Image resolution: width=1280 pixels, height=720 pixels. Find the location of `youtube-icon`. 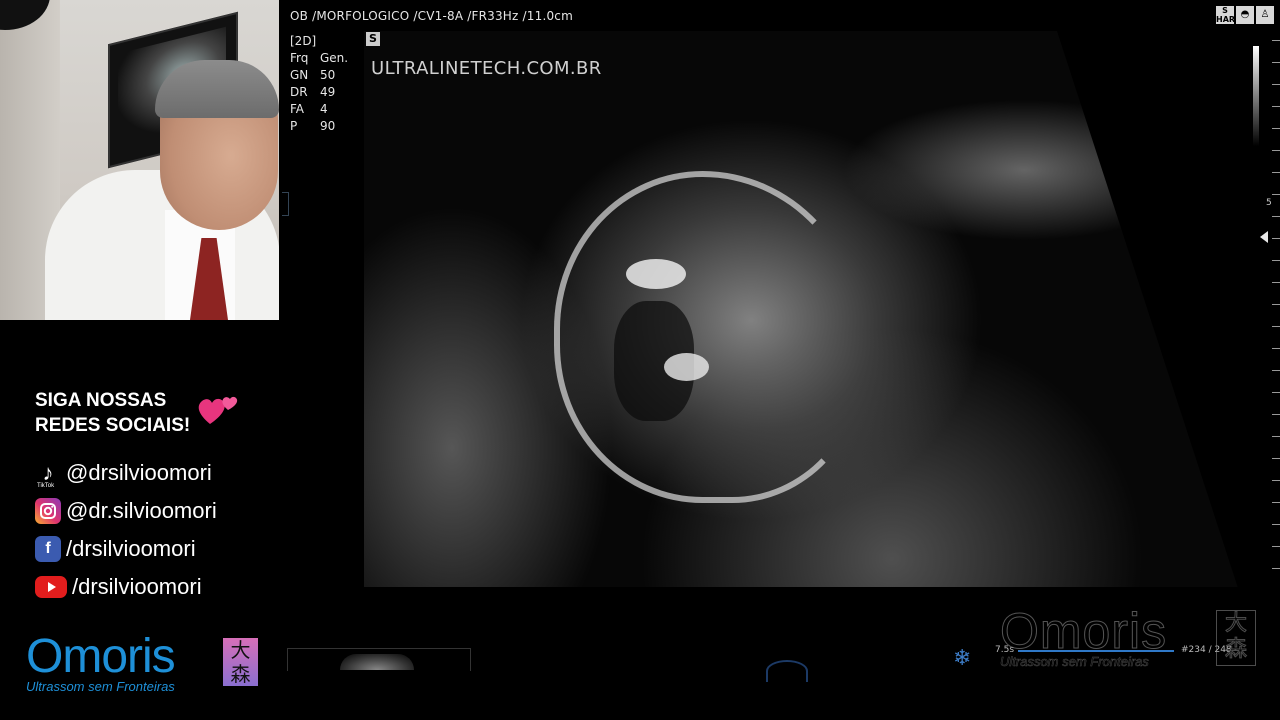

youtube-icon is located at coordinates (51, 587).